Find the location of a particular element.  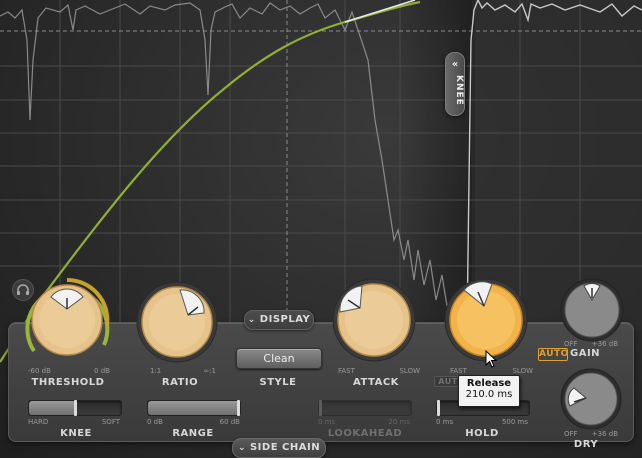

lookahead-min-label: 0 ms is located at coordinates (327, 422).